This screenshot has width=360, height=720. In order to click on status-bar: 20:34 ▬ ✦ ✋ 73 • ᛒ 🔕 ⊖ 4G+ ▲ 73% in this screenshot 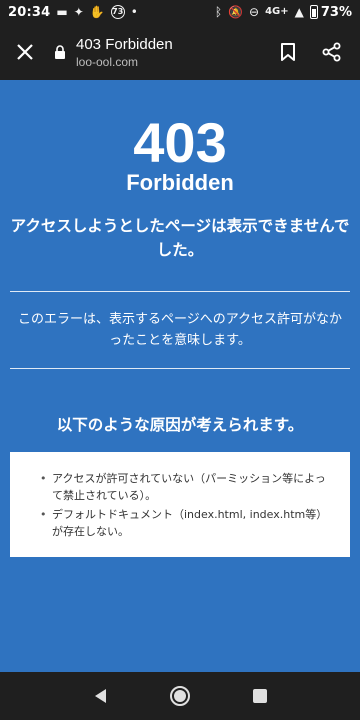, I will do `click(180, 12)`.